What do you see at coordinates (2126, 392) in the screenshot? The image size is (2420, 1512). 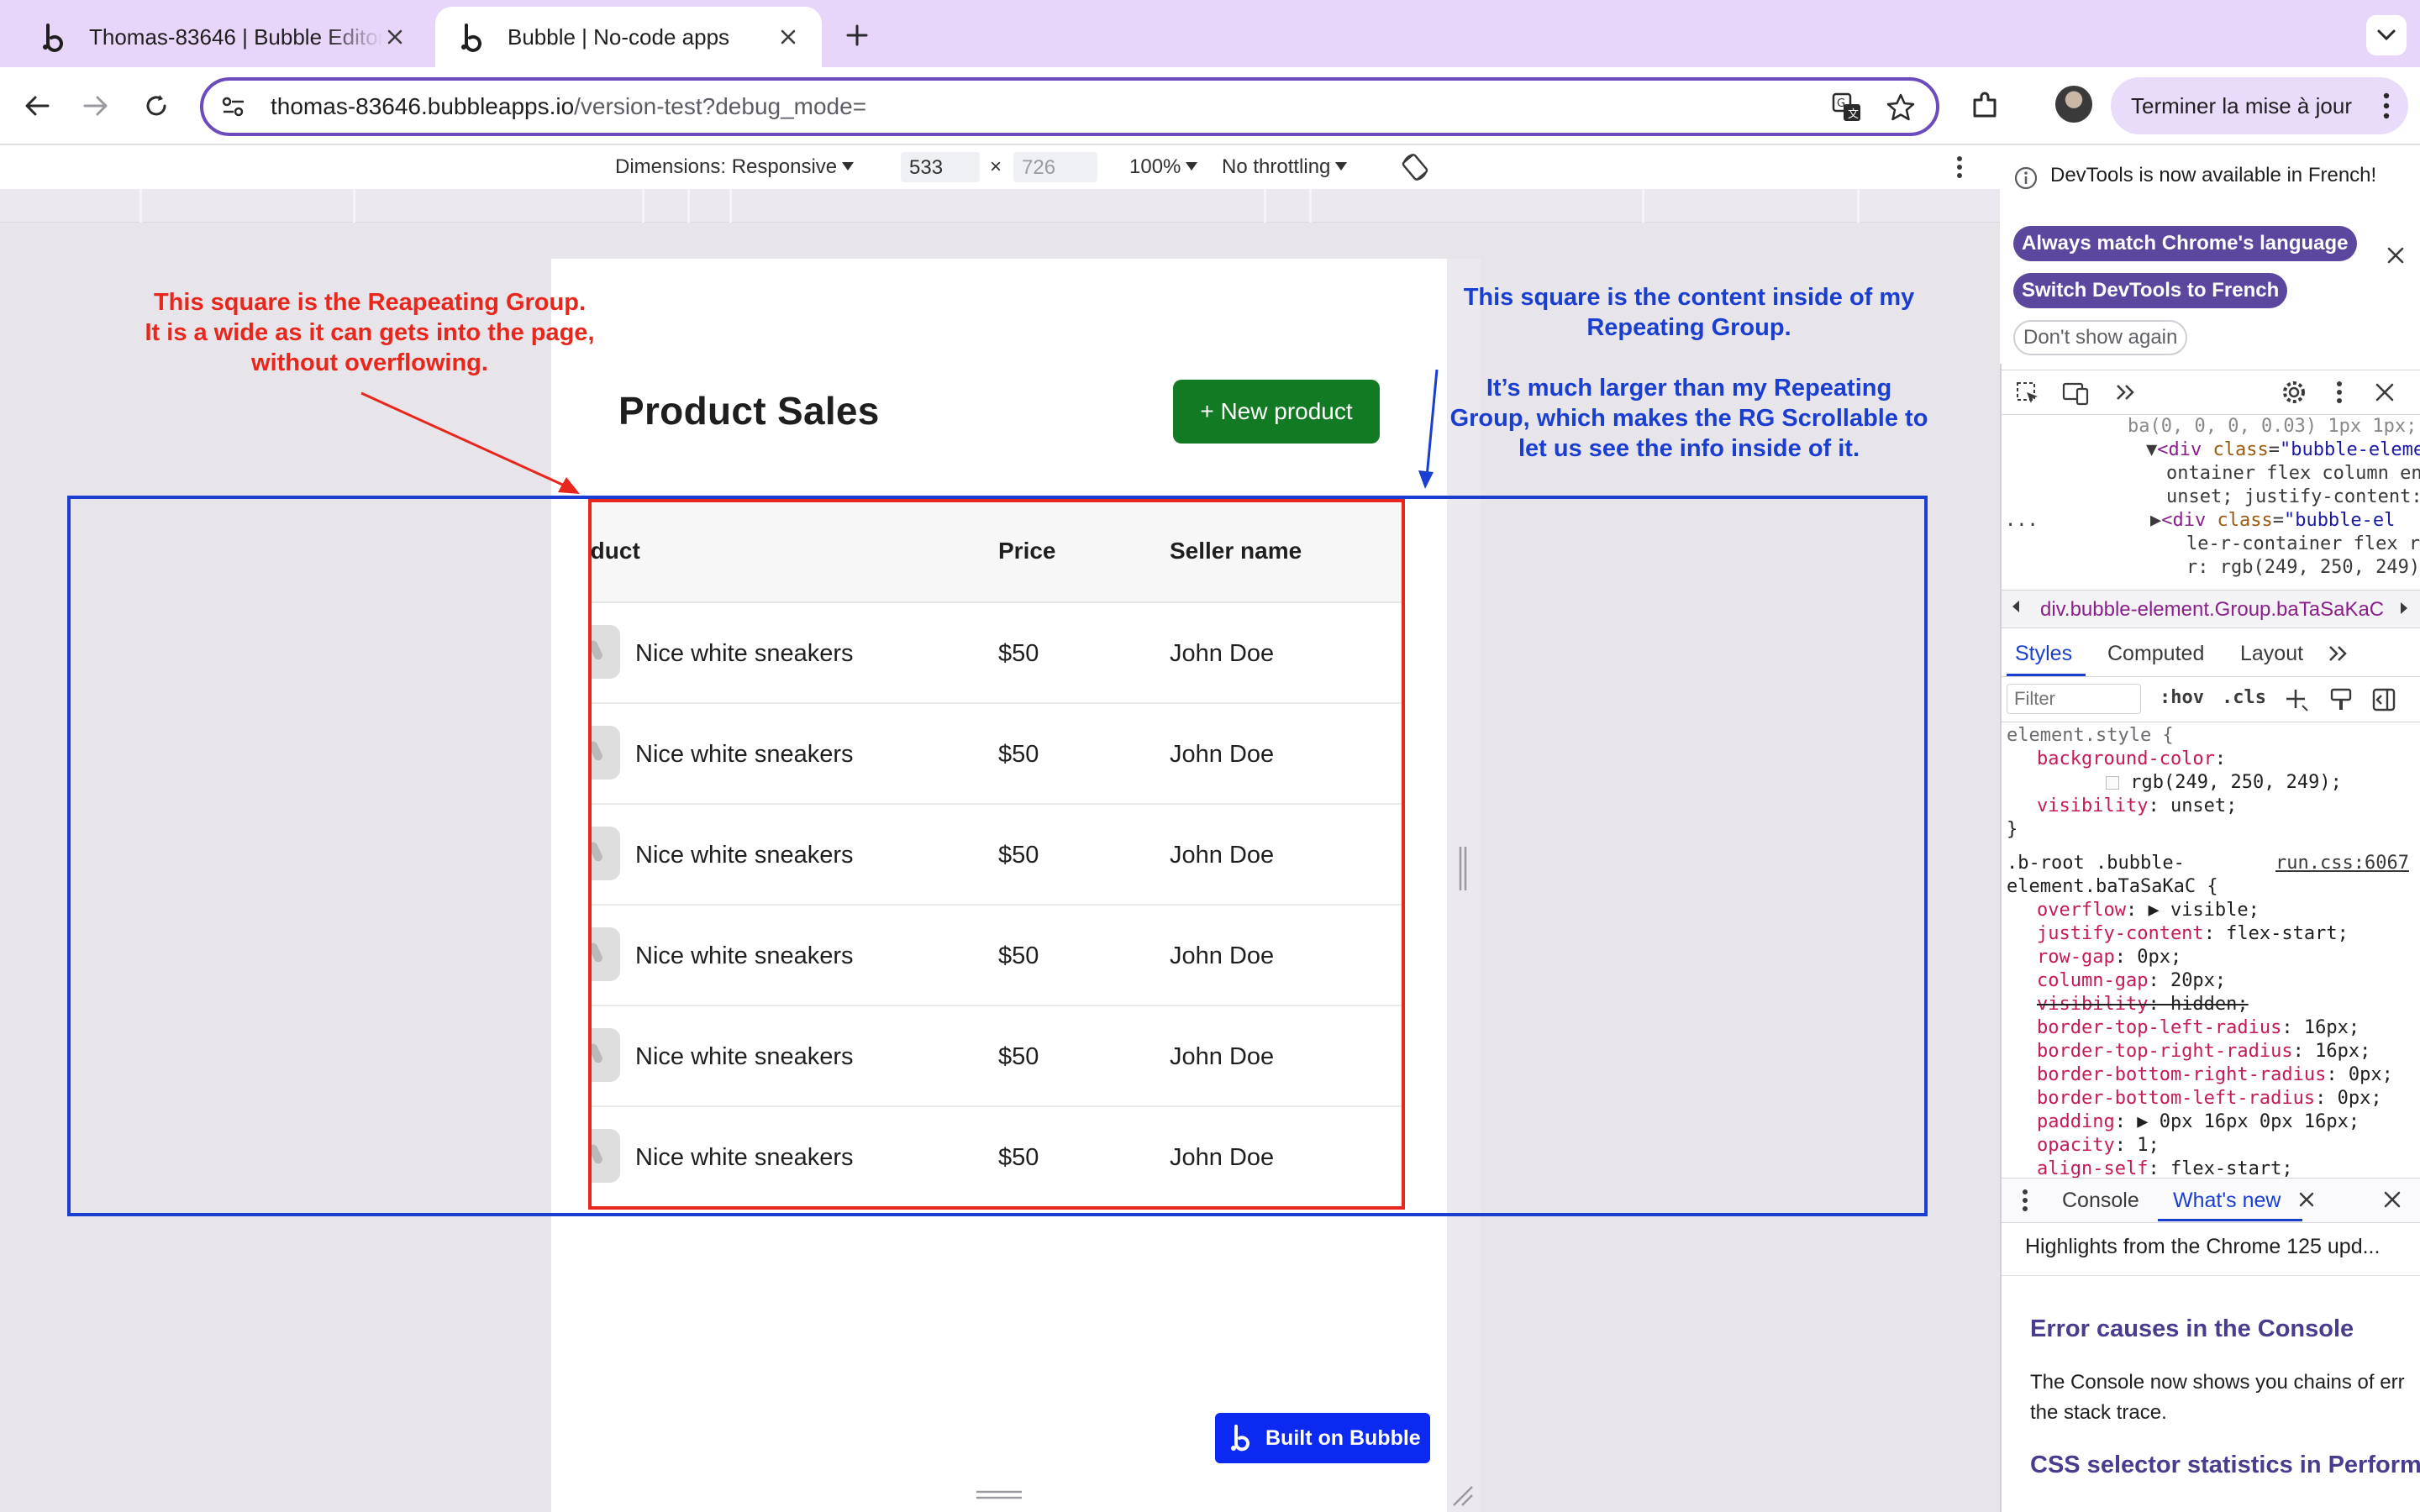 I see `more-panels-icon` at bounding box center [2126, 392].